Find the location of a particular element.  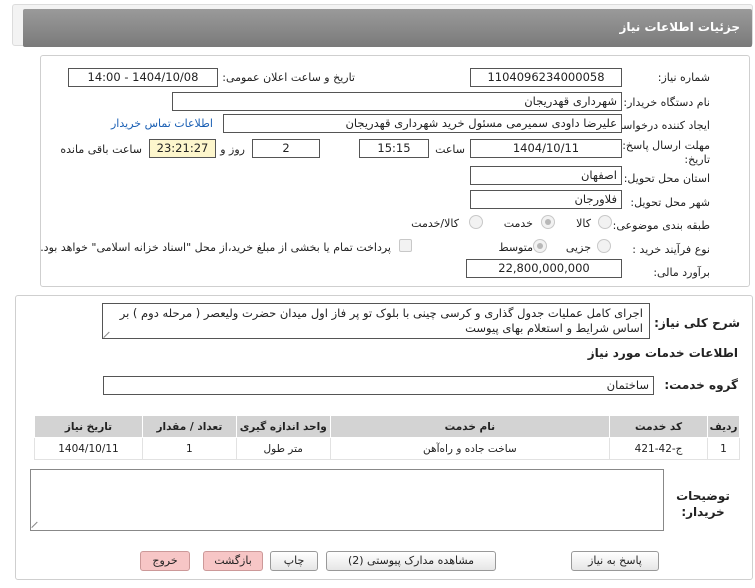

province-label: استان محل تحویل: is located at coordinates (666, 178).